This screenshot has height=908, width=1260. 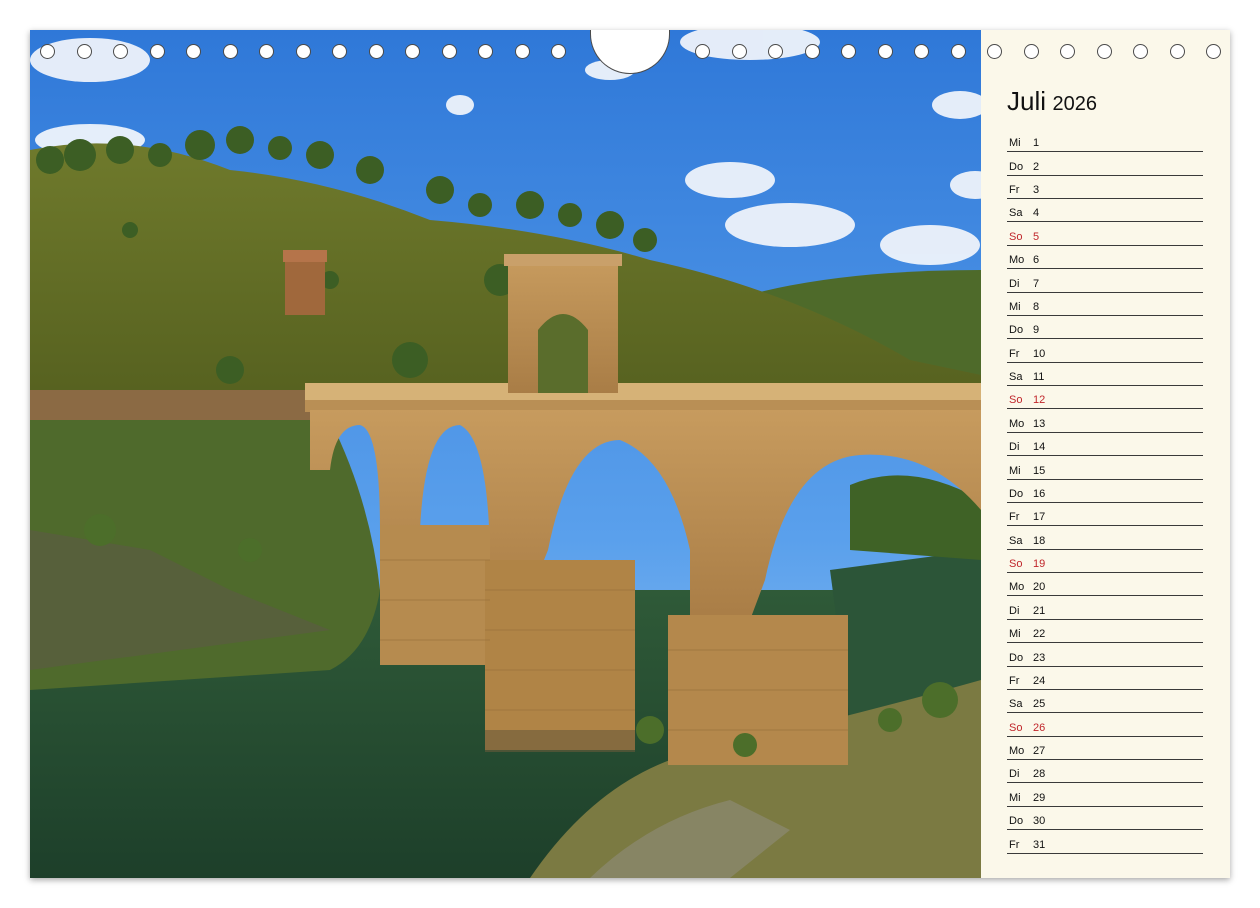 I want to click on day-row: Mi 29, so click(x=1105, y=796).